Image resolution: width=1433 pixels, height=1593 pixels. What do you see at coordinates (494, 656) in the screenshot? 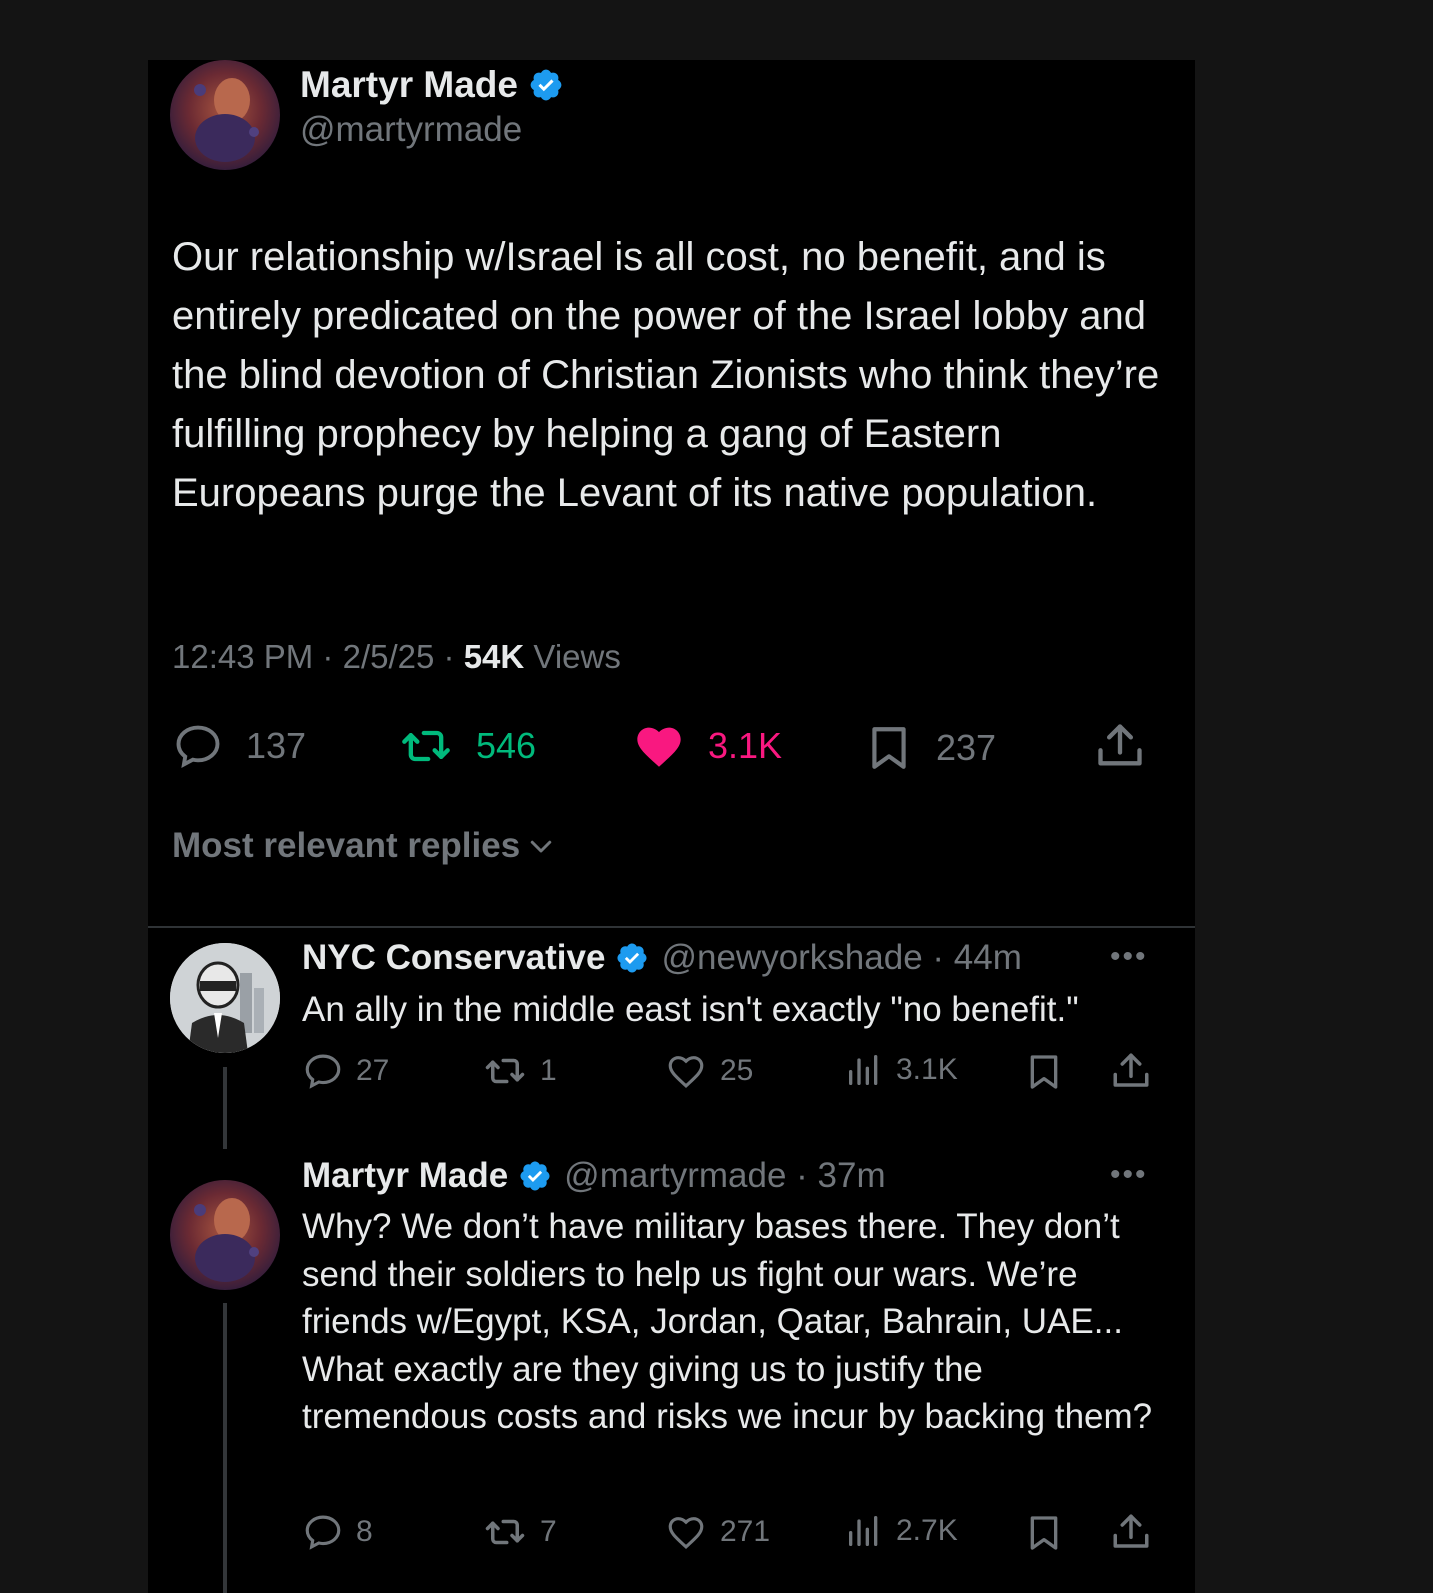
I see `views-count: 54K` at bounding box center [494, 656].